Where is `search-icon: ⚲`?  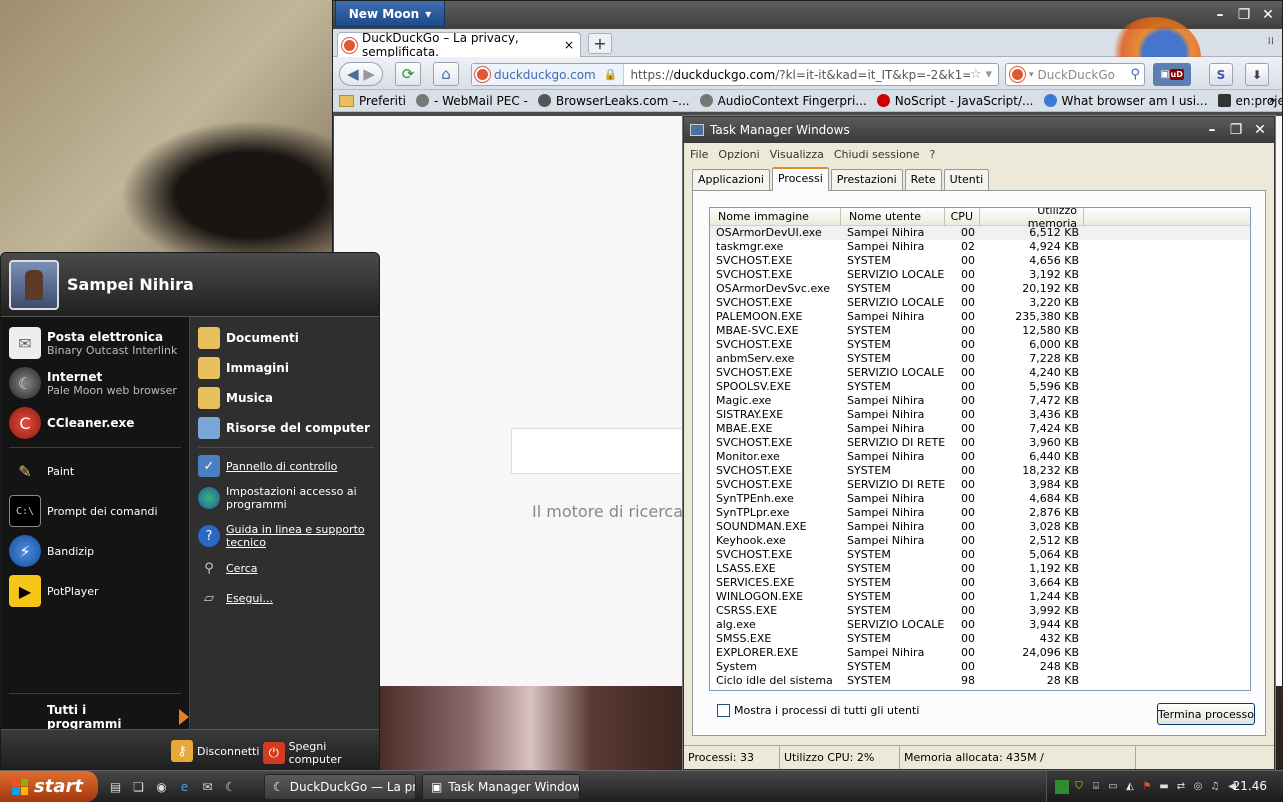 search-icon: ⚲ is located at coordinates (1135, 74).